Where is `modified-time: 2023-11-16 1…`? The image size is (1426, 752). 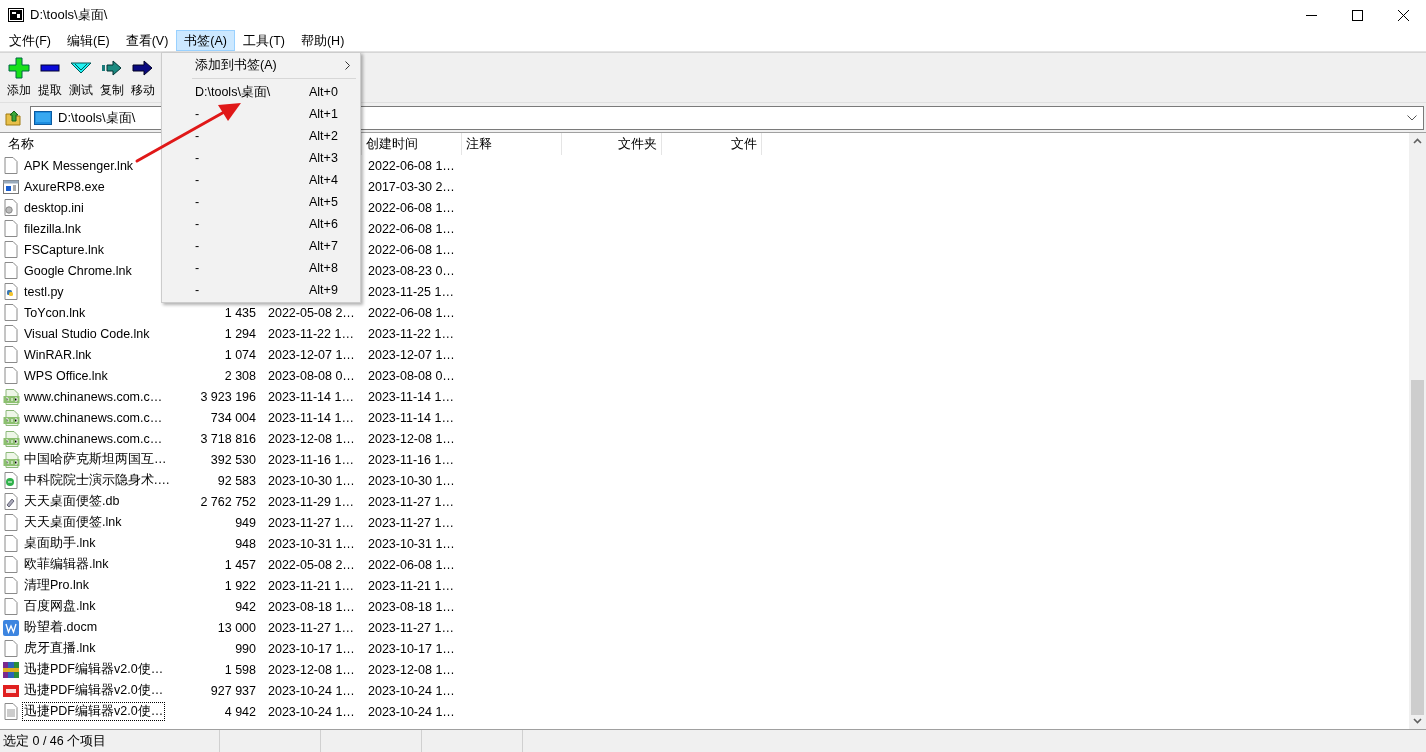
modified-time: 2023-11-16 1… is located at coordinates (311, 459).